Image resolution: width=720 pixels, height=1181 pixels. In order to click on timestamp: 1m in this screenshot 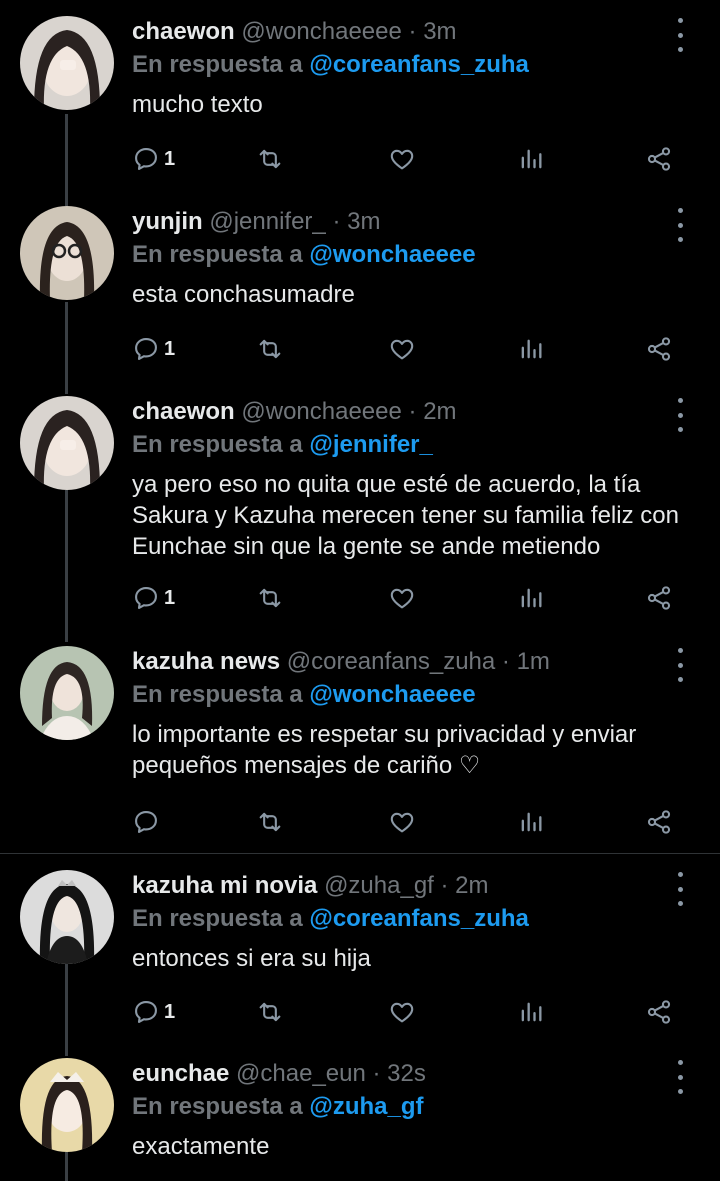, I will do `click(533, 661)`.